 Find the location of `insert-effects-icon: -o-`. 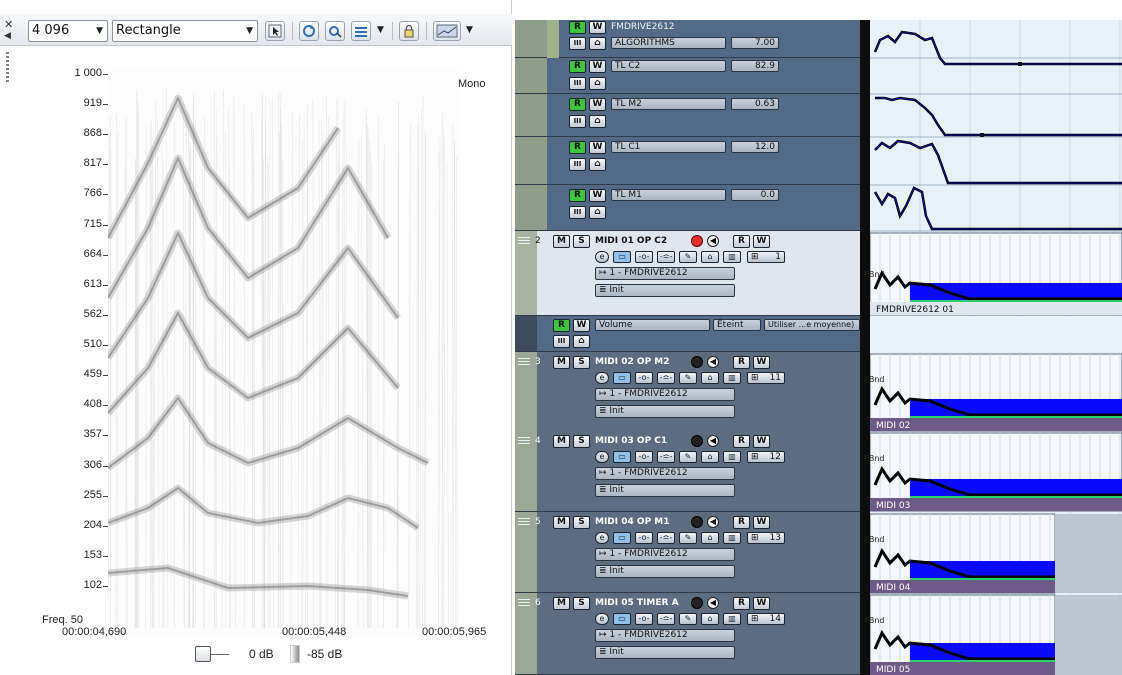

insert-effects-icon: -o- is located at coordinates (644, 619).